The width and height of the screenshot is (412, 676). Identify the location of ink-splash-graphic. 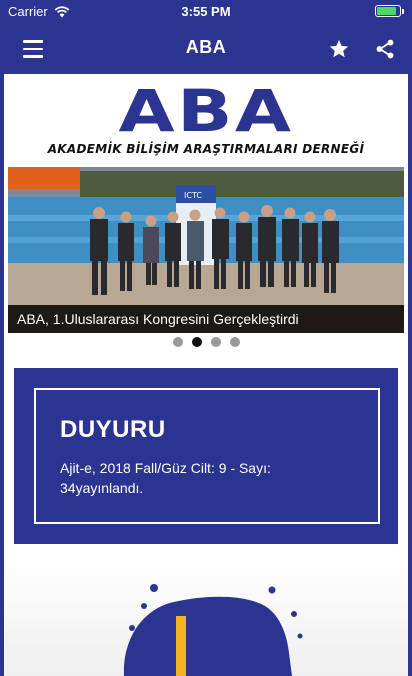
(213, 630).